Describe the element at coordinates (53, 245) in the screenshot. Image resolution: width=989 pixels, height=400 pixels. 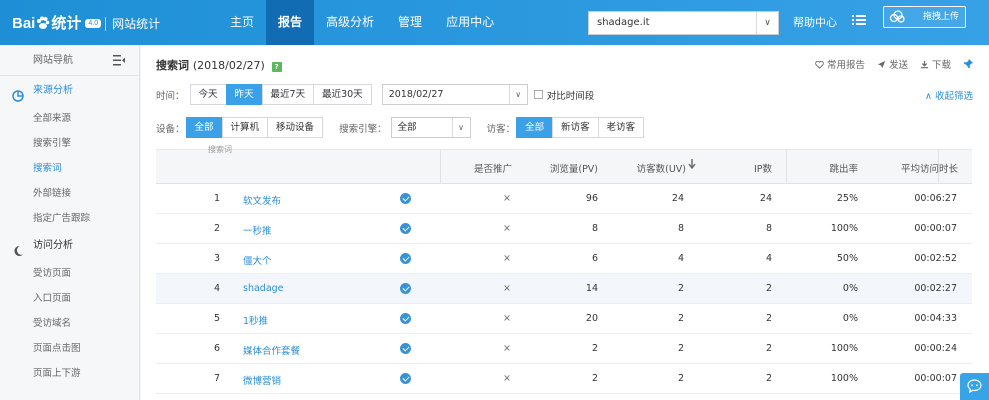
I see `sidebar-group-label: 访问分析` at that location.